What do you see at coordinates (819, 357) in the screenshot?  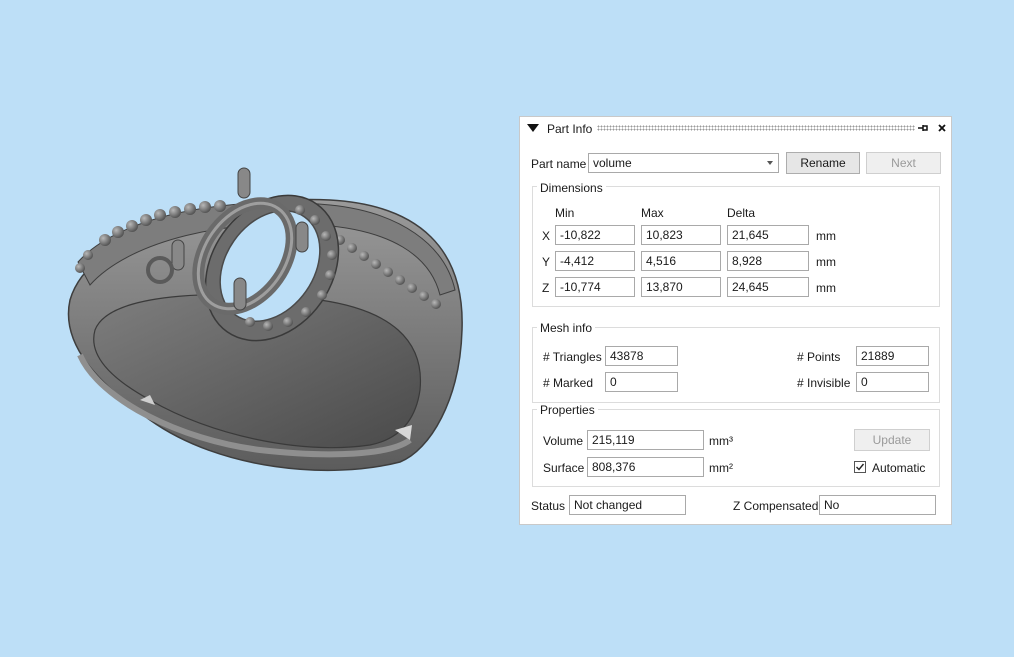 I see `points-label: # Points` at bounding box center [819, 357].